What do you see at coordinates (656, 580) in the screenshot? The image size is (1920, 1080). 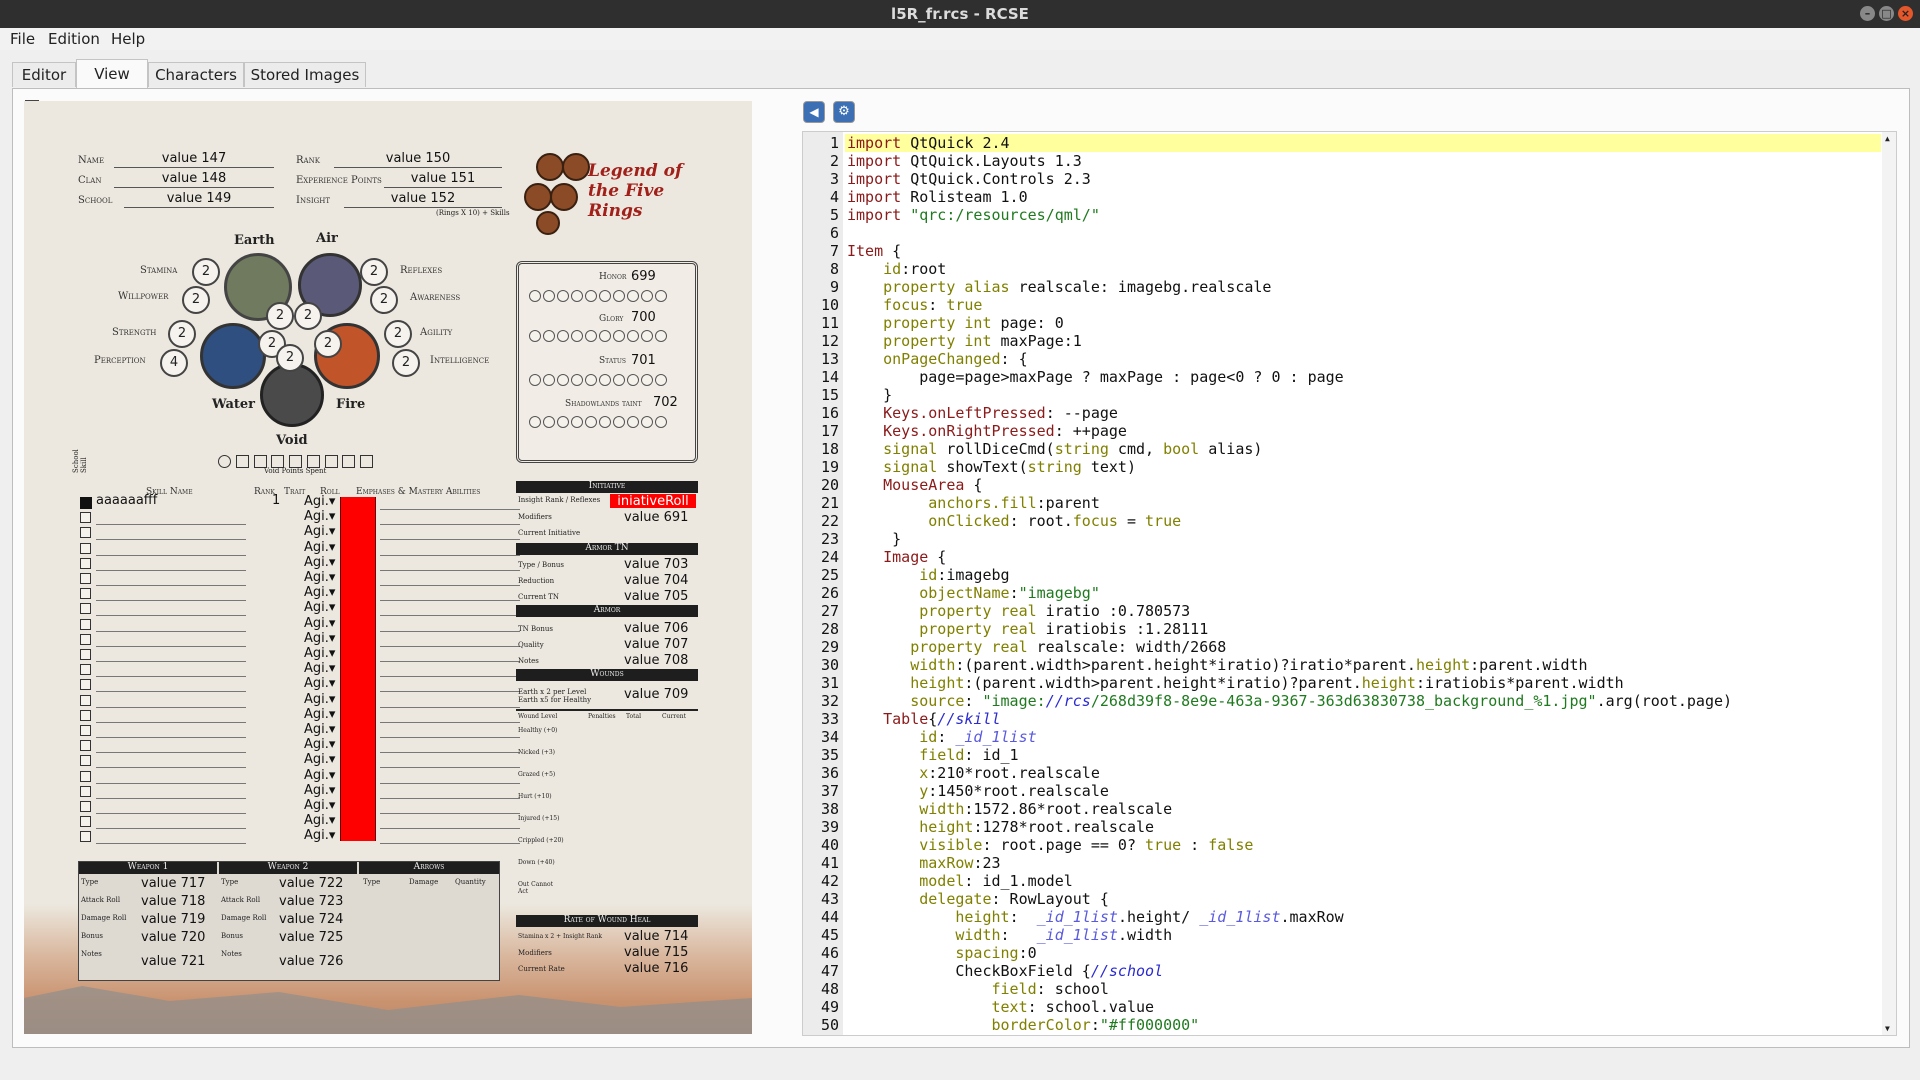 I see `reduction-value: value 704` at bounding box center [656, 580].